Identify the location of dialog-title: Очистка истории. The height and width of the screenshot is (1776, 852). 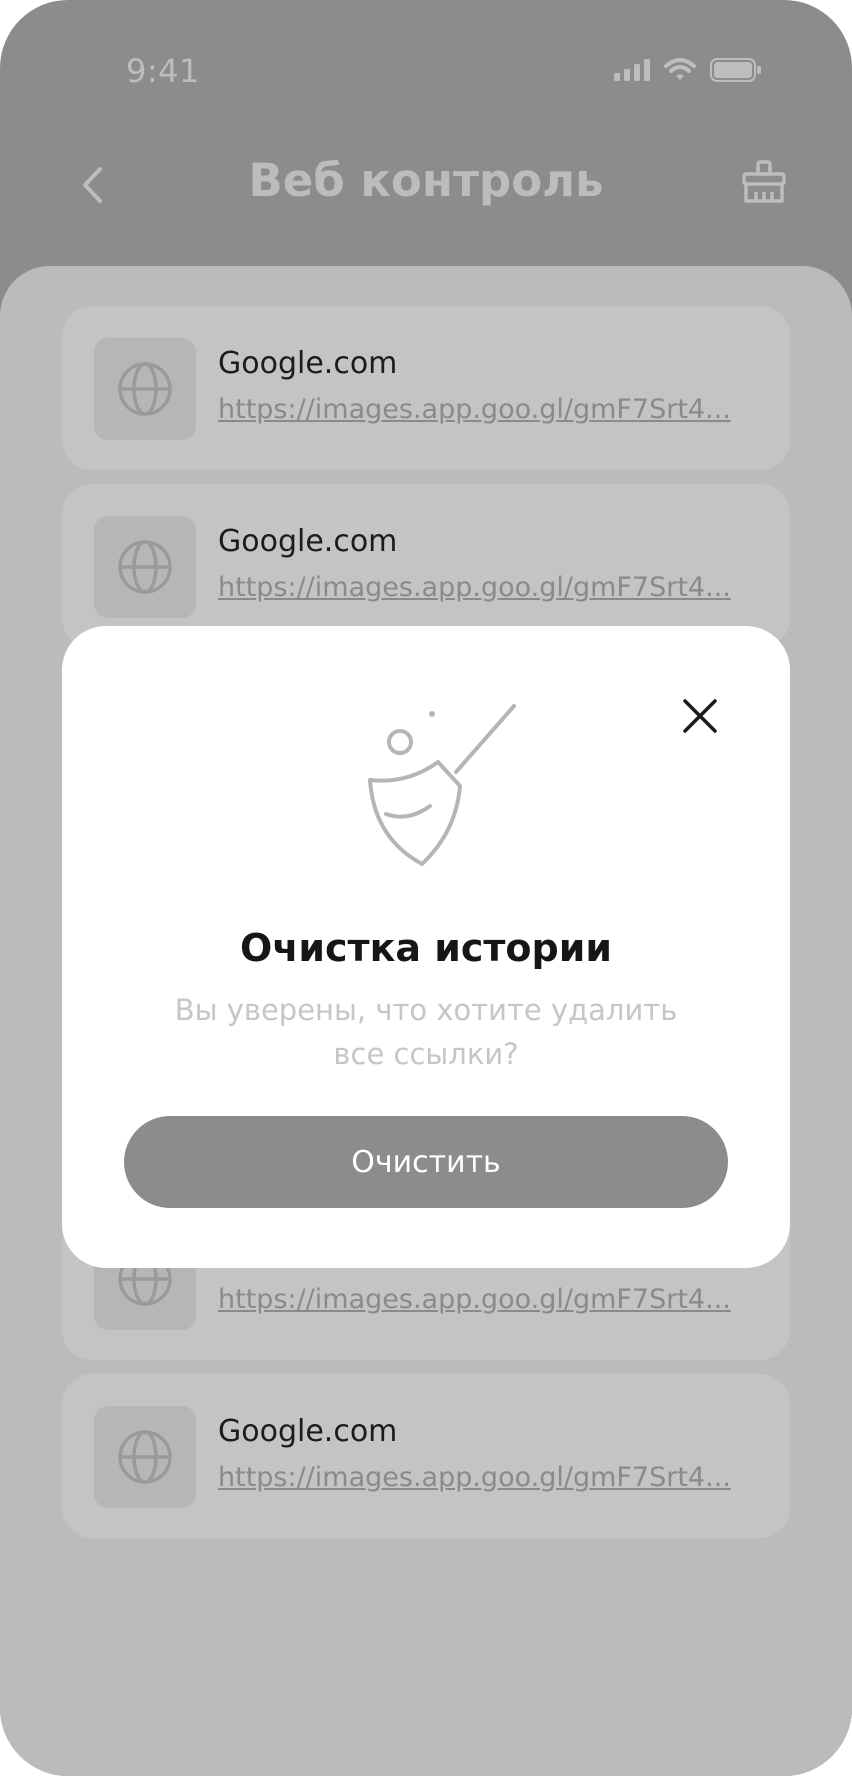
(426, 948).